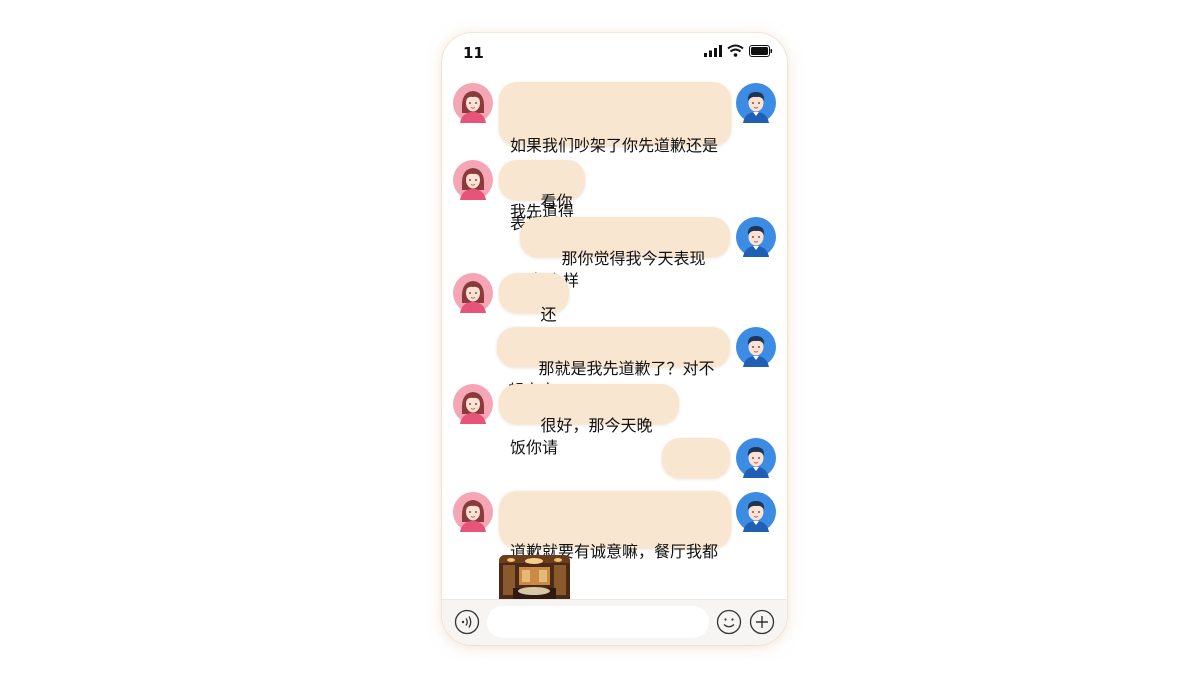 The image size is (1200, 673). Describe the element at coordinates (615, 568) in the screenshot. I see `message-bubble: 道歉就要有诚意嘛，餐厅我都看 好了` at that location.